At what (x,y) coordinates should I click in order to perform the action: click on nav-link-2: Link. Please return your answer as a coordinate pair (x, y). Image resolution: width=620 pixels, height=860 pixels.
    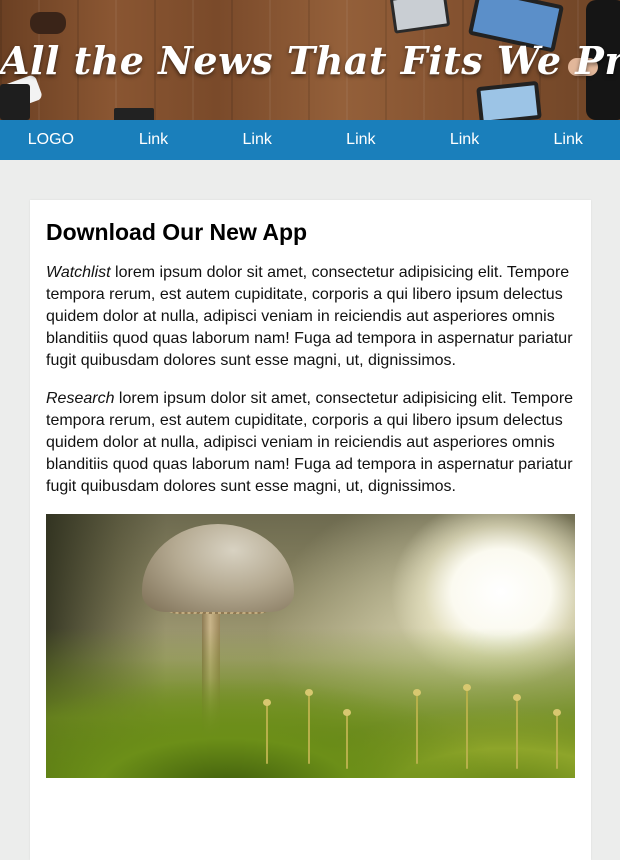
    Looking at the image, I should click on (257, 140).